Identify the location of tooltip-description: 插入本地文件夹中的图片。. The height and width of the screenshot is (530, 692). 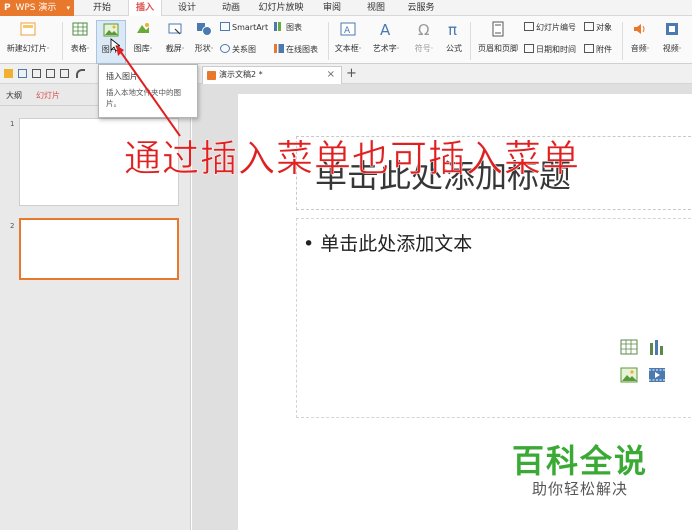
(143, 98).